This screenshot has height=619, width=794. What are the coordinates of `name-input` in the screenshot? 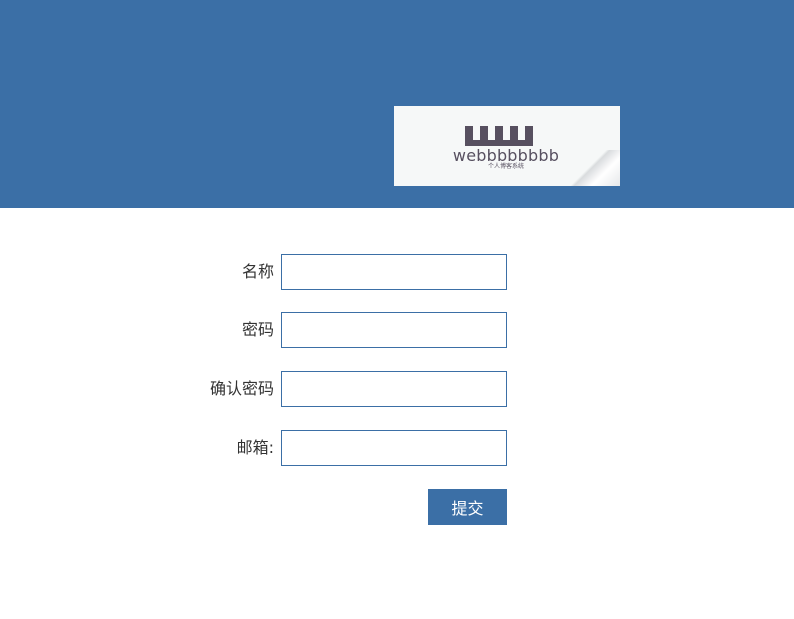 It's located at (394, 272).